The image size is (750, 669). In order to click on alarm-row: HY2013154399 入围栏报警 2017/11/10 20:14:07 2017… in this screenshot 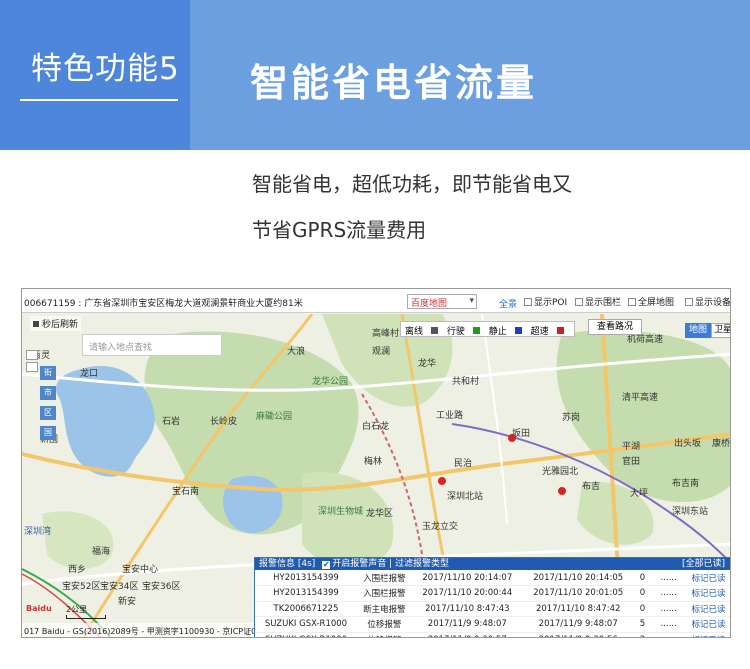, I will do `click(492, 578)`.